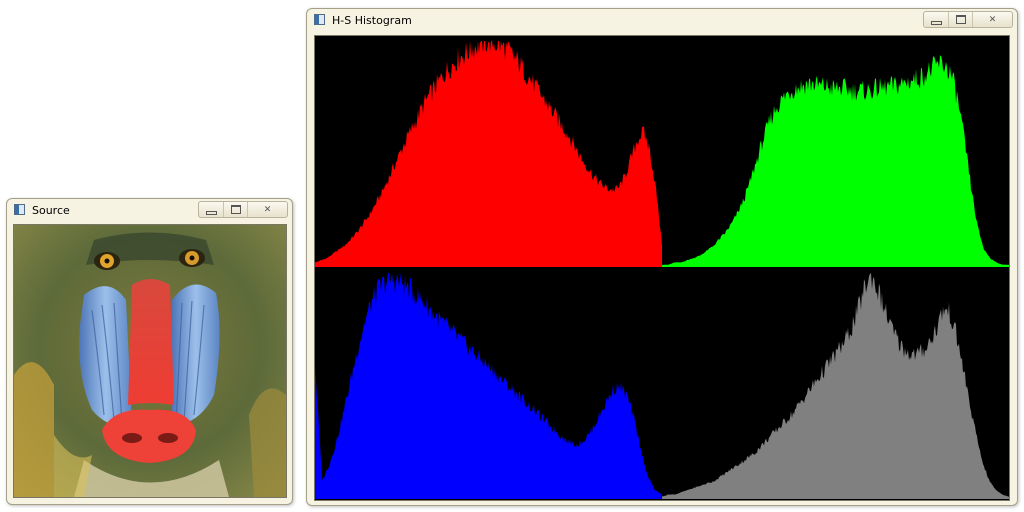 The height and width of the screenshot is (512, 1024). Describe the element at coordinates (51, 210) in the screenshot. I see `source-window-title: Source` at that location.